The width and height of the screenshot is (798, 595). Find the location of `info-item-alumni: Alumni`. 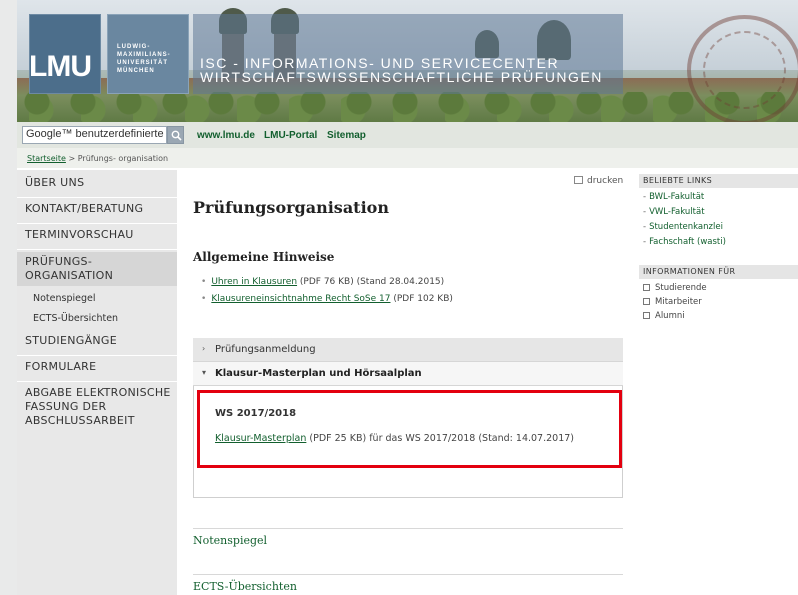

info-item-alumni: Alumni is located at coordinates (664, 316).